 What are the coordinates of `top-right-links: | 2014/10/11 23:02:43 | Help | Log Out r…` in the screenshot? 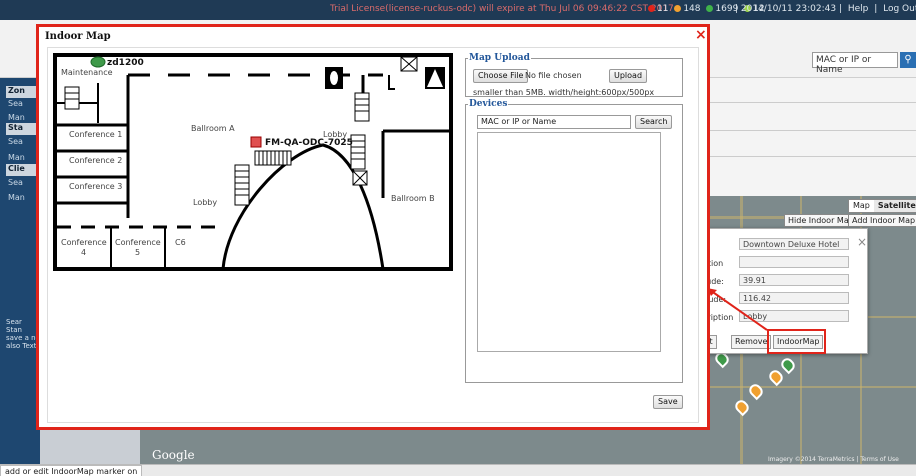 It's located at (825, 9).